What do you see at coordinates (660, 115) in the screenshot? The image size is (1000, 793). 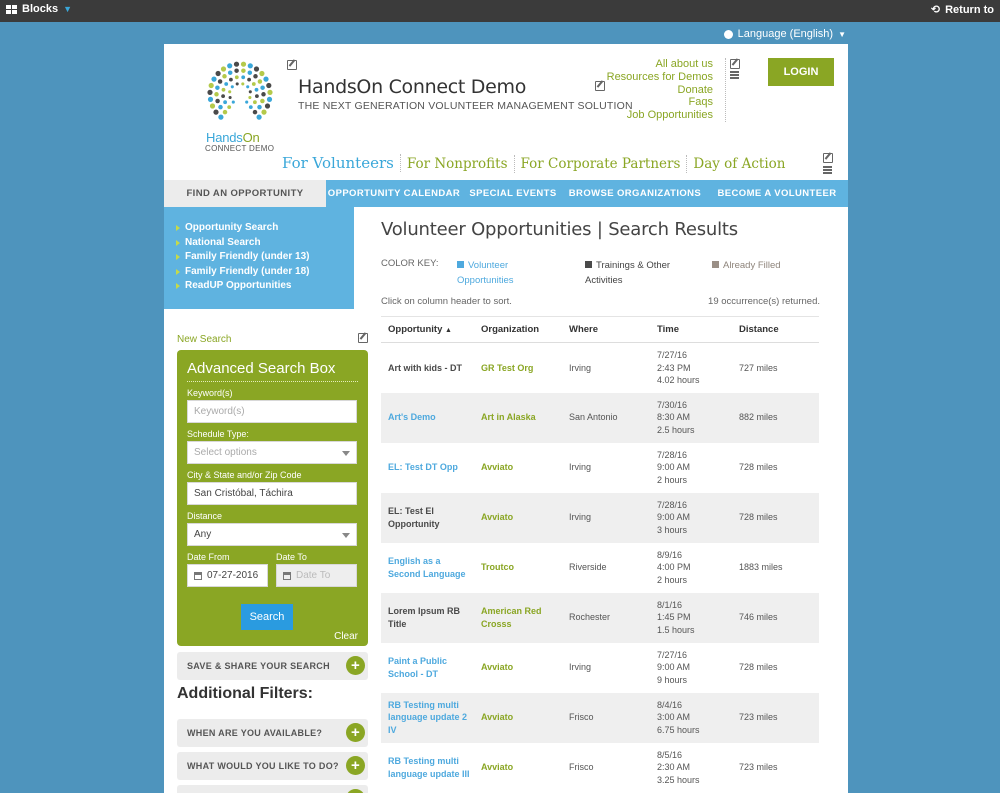 I see `top-link-jobs: Job Opportunities` at bounding box center [660, 115].